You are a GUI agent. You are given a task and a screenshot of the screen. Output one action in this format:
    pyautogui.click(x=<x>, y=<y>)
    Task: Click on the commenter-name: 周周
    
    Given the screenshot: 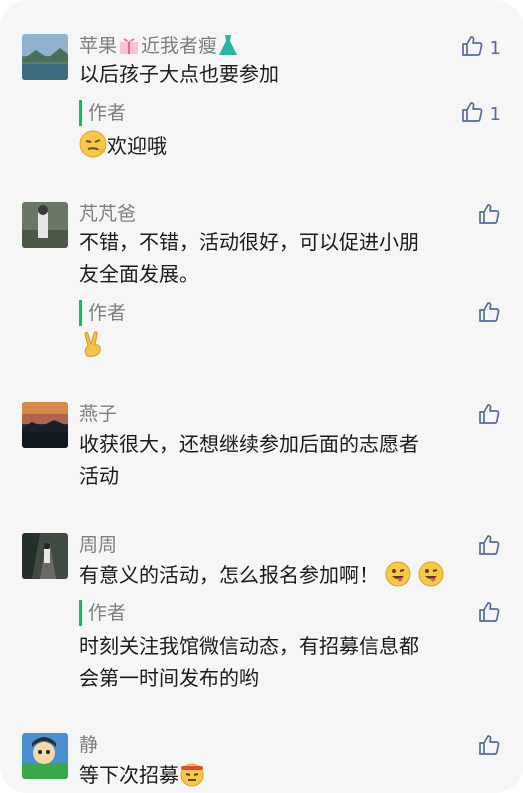 What is the action you would take?
    pyautogui.click(x=98, y=545)
    